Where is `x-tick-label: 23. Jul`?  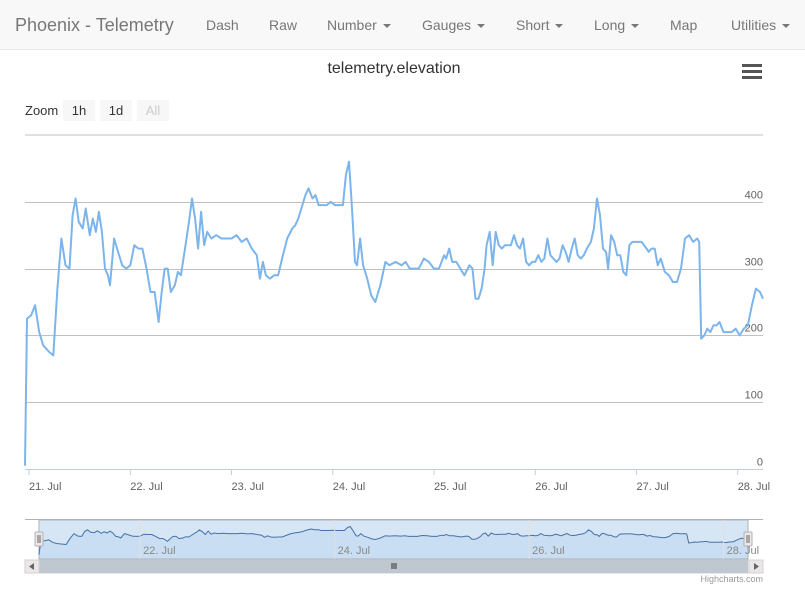
x-tick-label: 23. Jul is located at coordinates (248, 487).